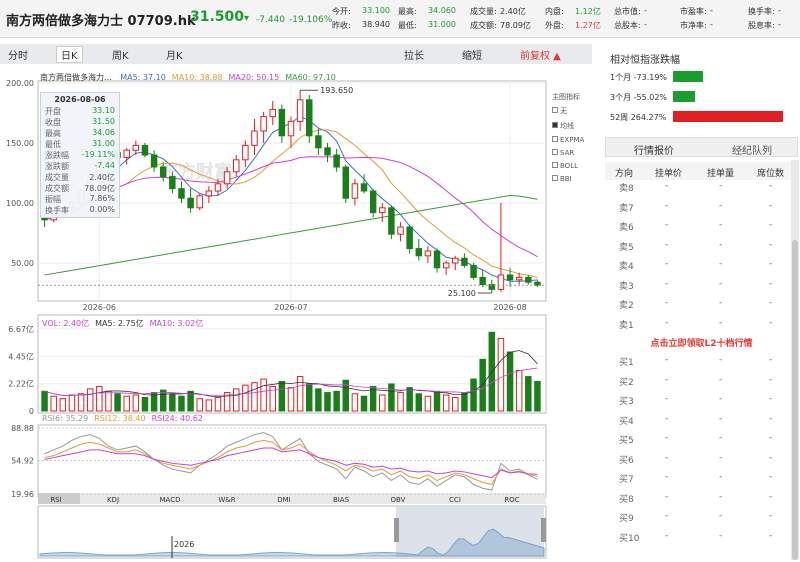 This screenshot has height=562, width=800. I want to click on tab-monthly-k: 月K, so click(174, 54).